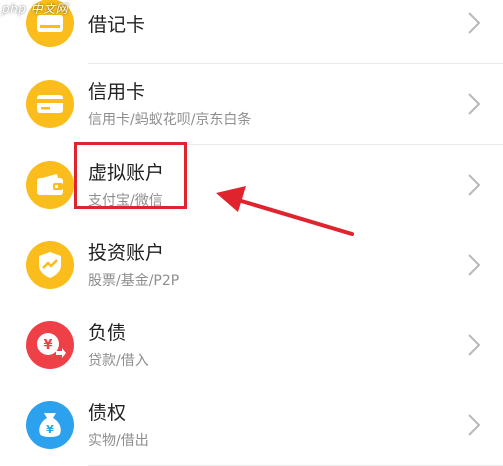 Image resolution: width=503 pixels, height=466 pixels. What do you see at coordinates (35, 9) in the screenshot?
I see `watermark: php 中文网` at bounding box center [35, 9].